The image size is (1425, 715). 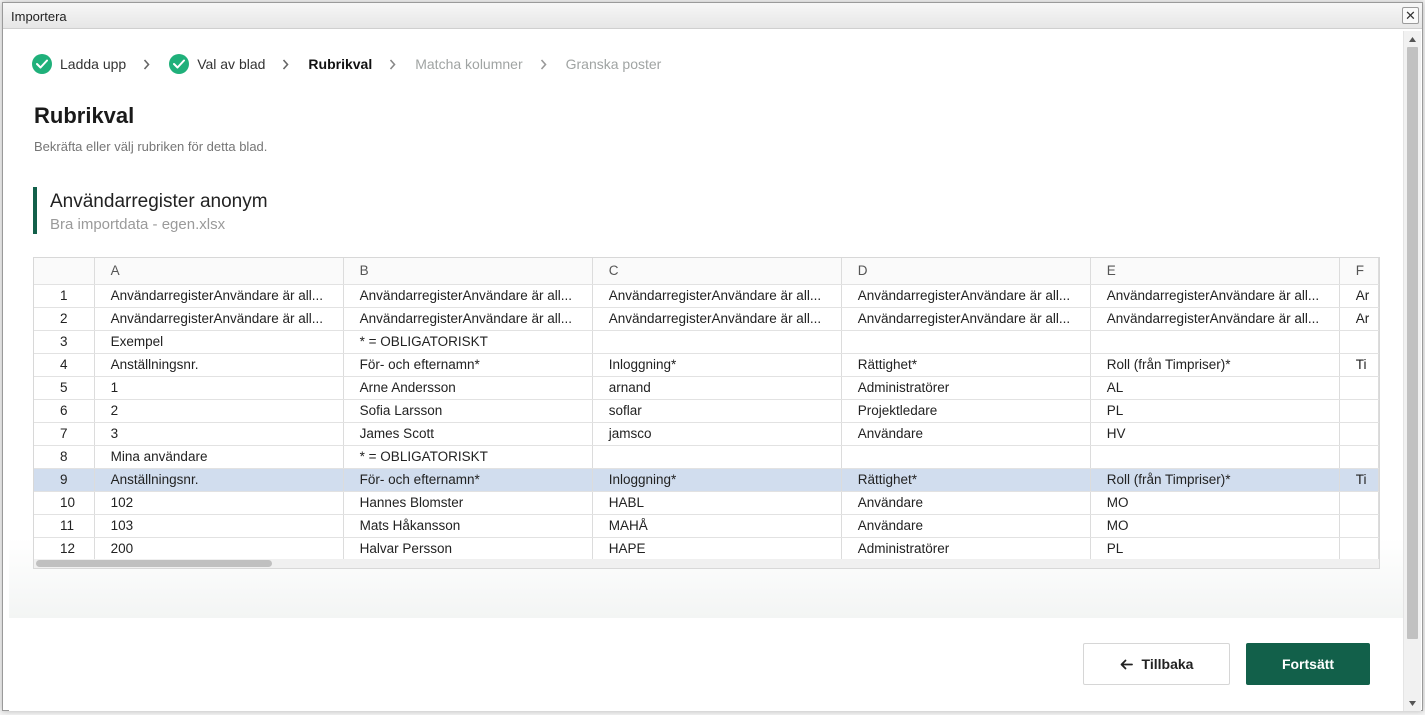 What do you see at coordinates (138, 224) in the screenshot?
I see `sheet-file-name: Bra importdata - egen.xlsx` at bounding box center [138, 224].